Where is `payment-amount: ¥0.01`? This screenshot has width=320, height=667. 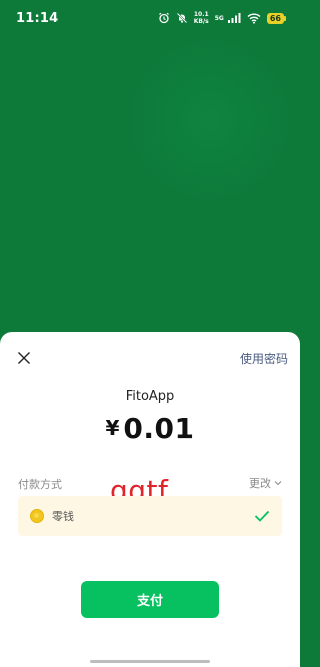 payment-amount: ¥0.01 is located at coordinates (150, 428).